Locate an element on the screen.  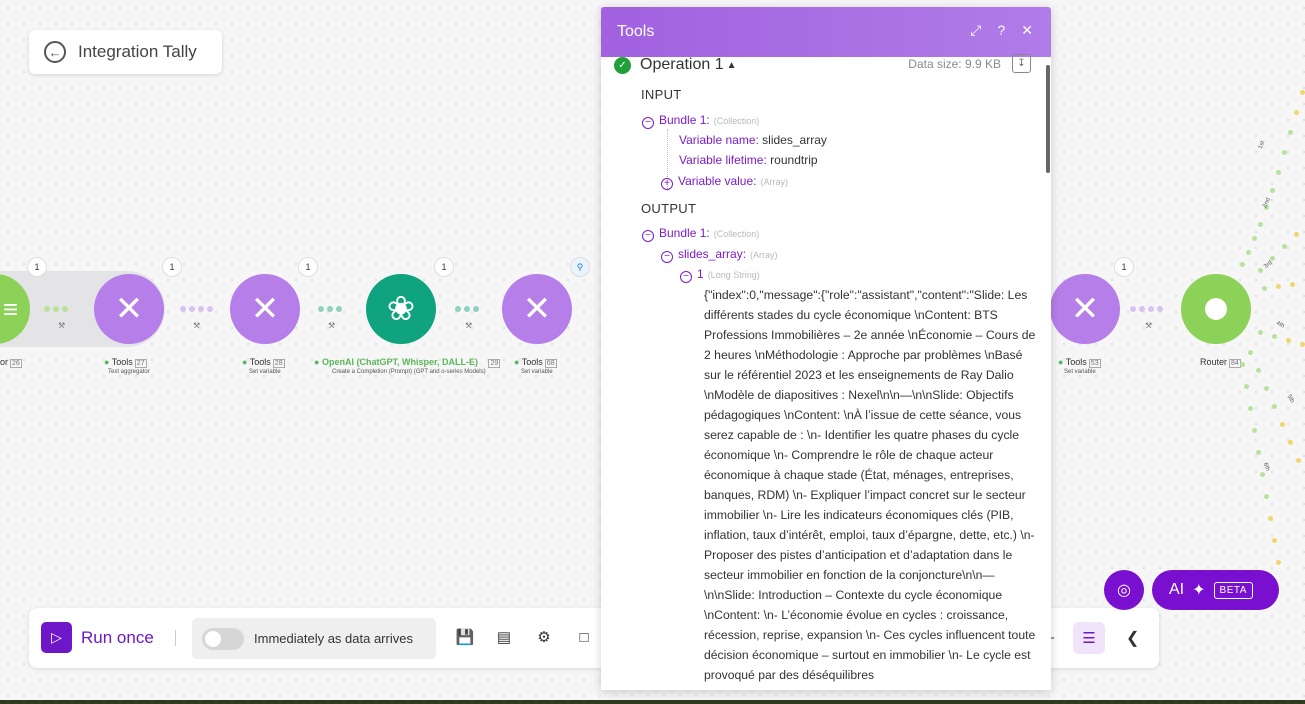
openai-logo-icon: ❀ is located at coordinates (401, 309).